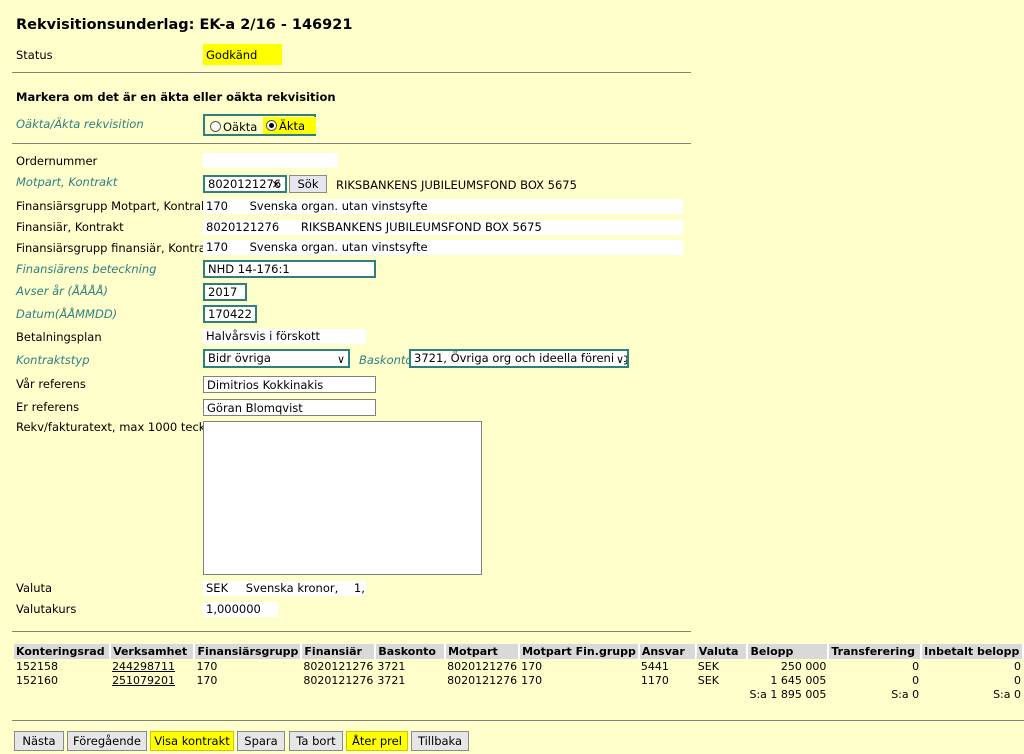  I want to click on clear-icon: ×, so click(276, 184).